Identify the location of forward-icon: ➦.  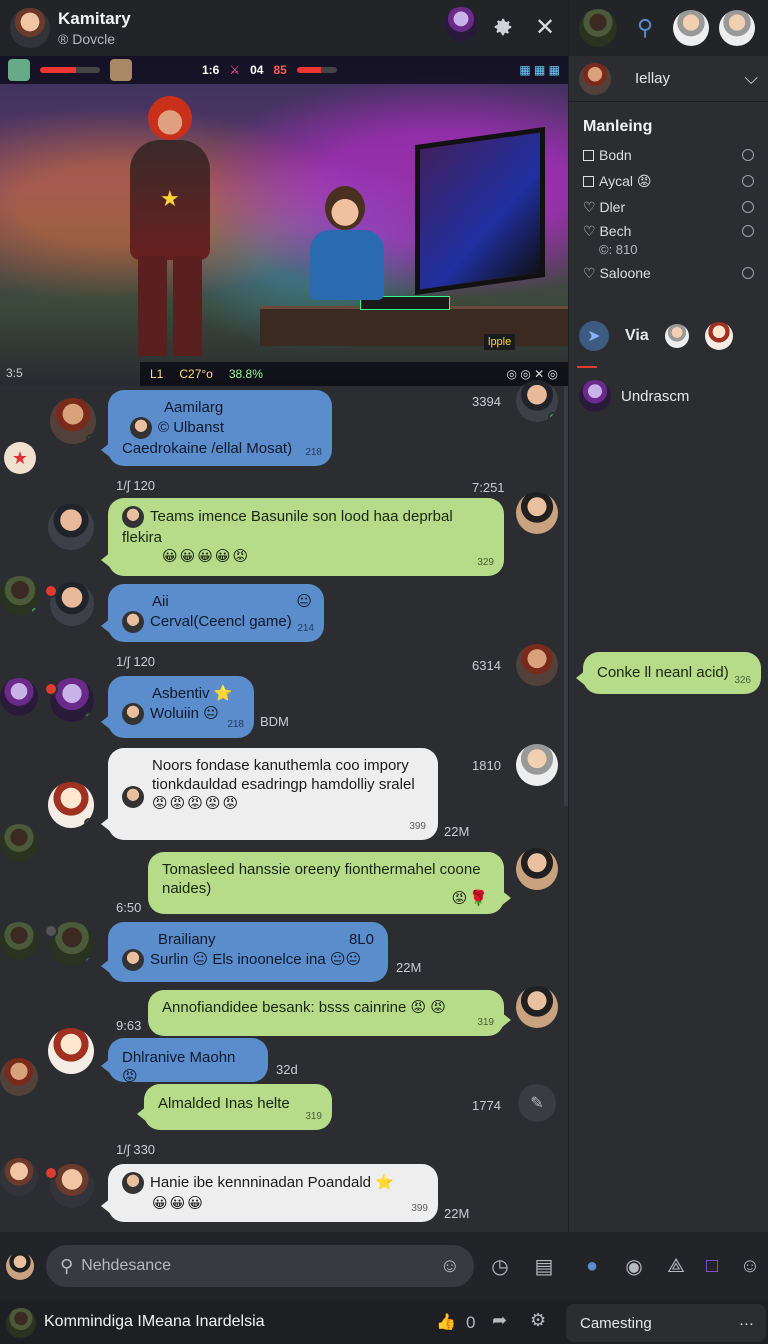
(499, 1320).